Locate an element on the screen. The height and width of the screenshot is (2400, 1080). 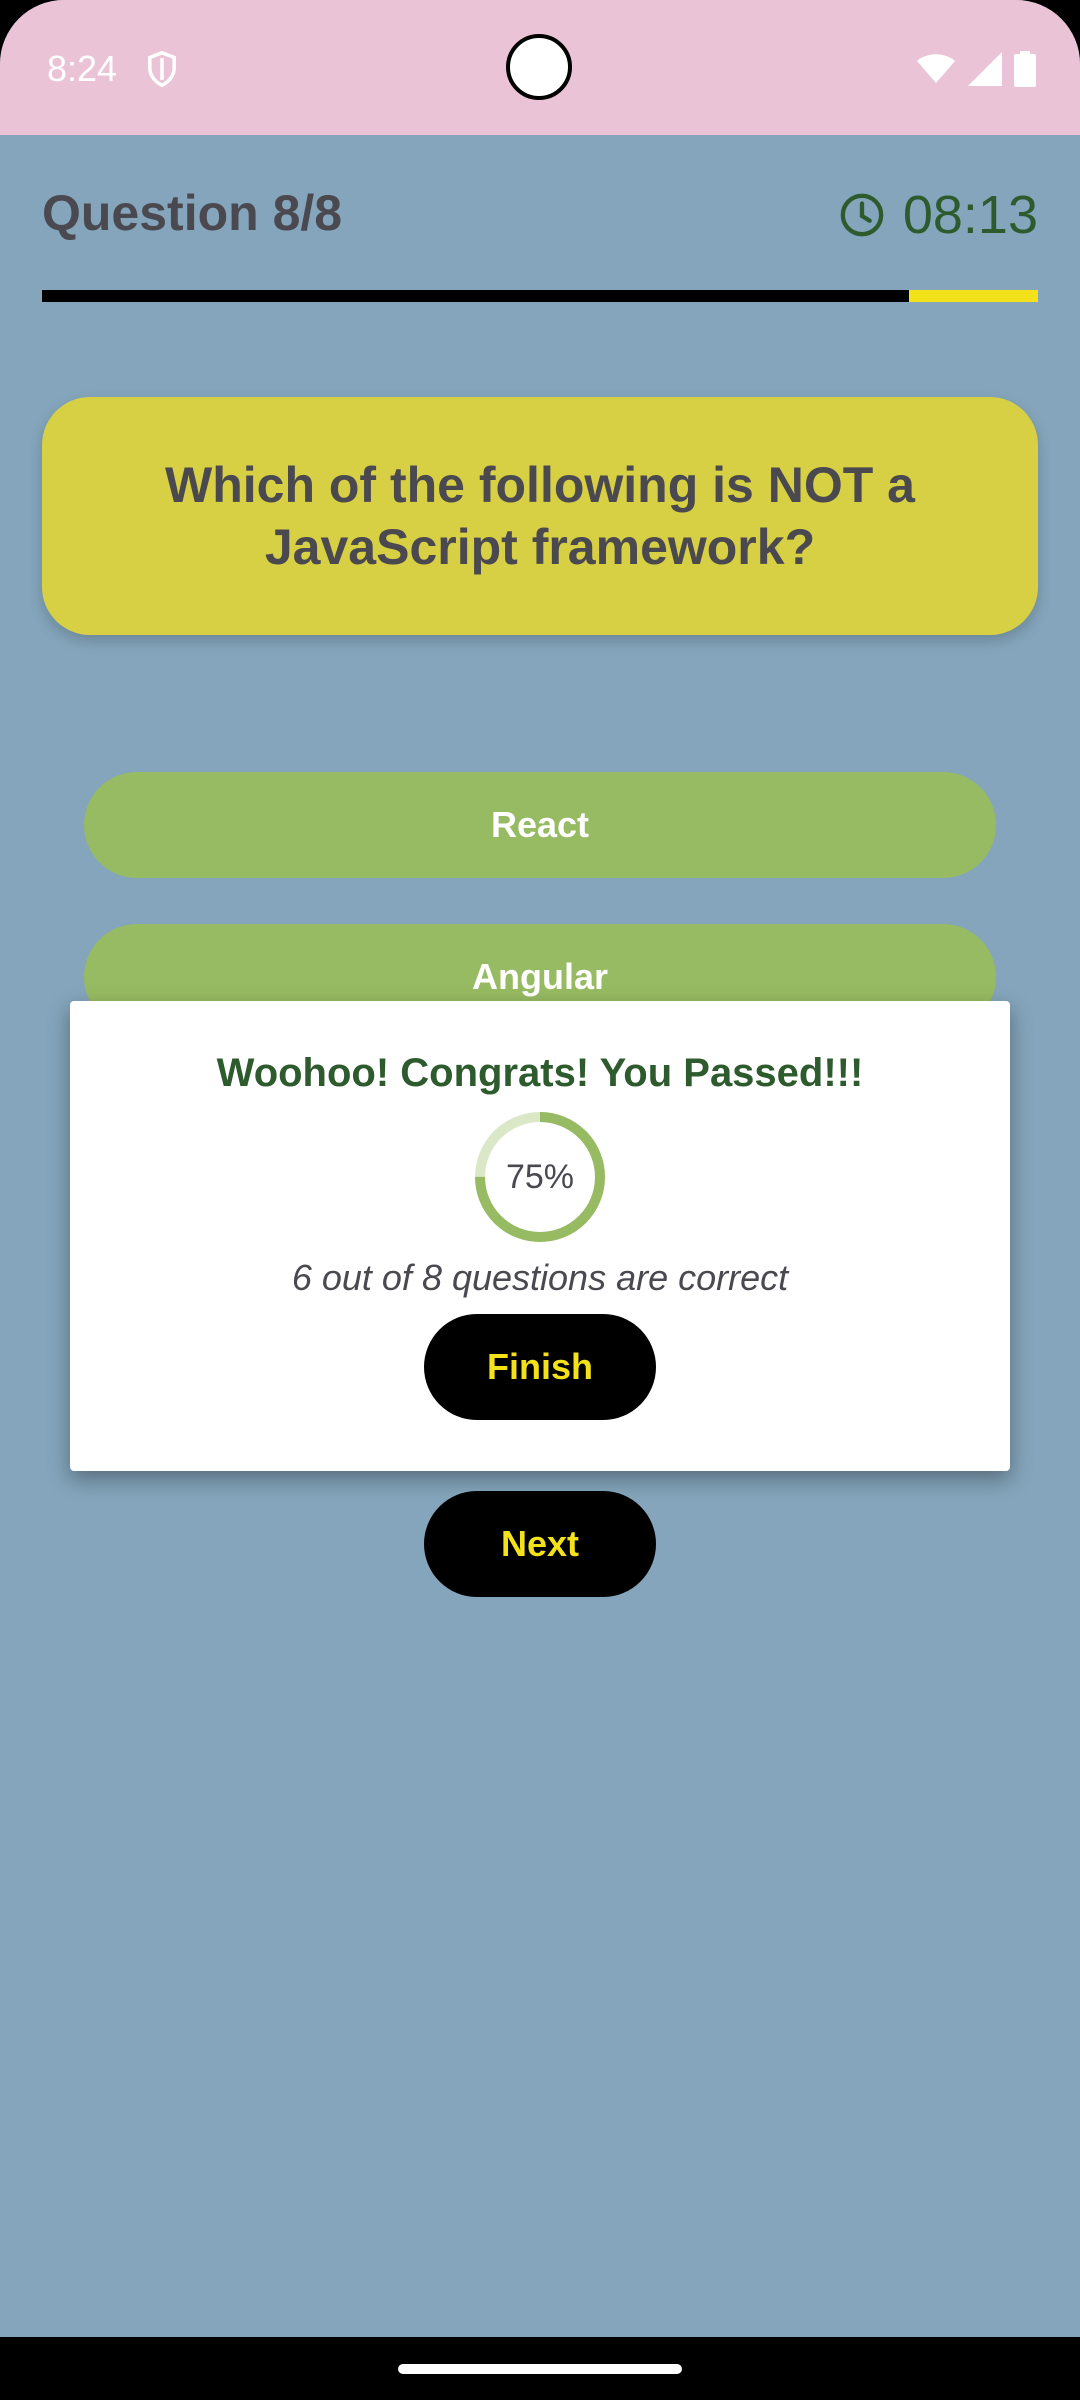
question-counter: Question 8/8 is located at coordinates (192, 213).